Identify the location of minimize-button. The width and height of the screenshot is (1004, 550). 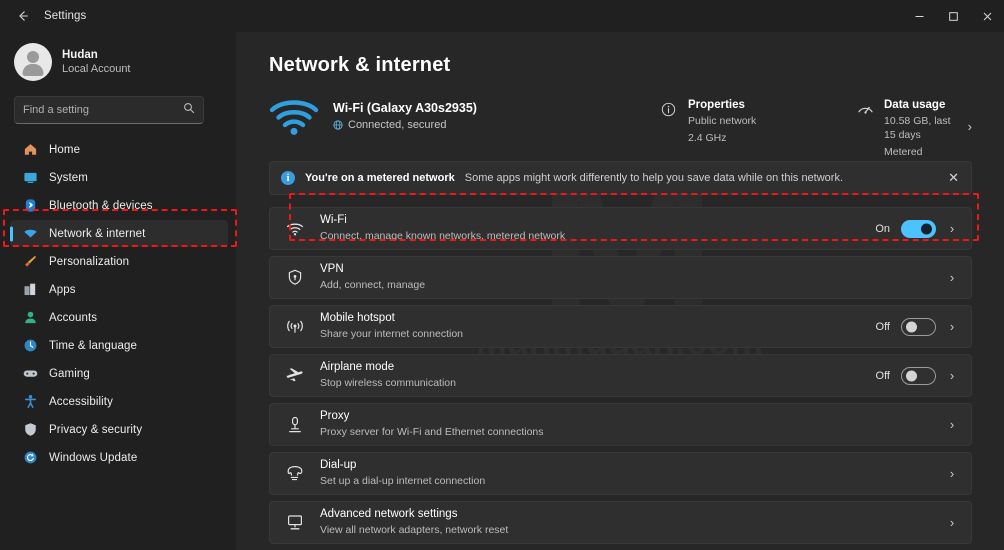
(919, 16).